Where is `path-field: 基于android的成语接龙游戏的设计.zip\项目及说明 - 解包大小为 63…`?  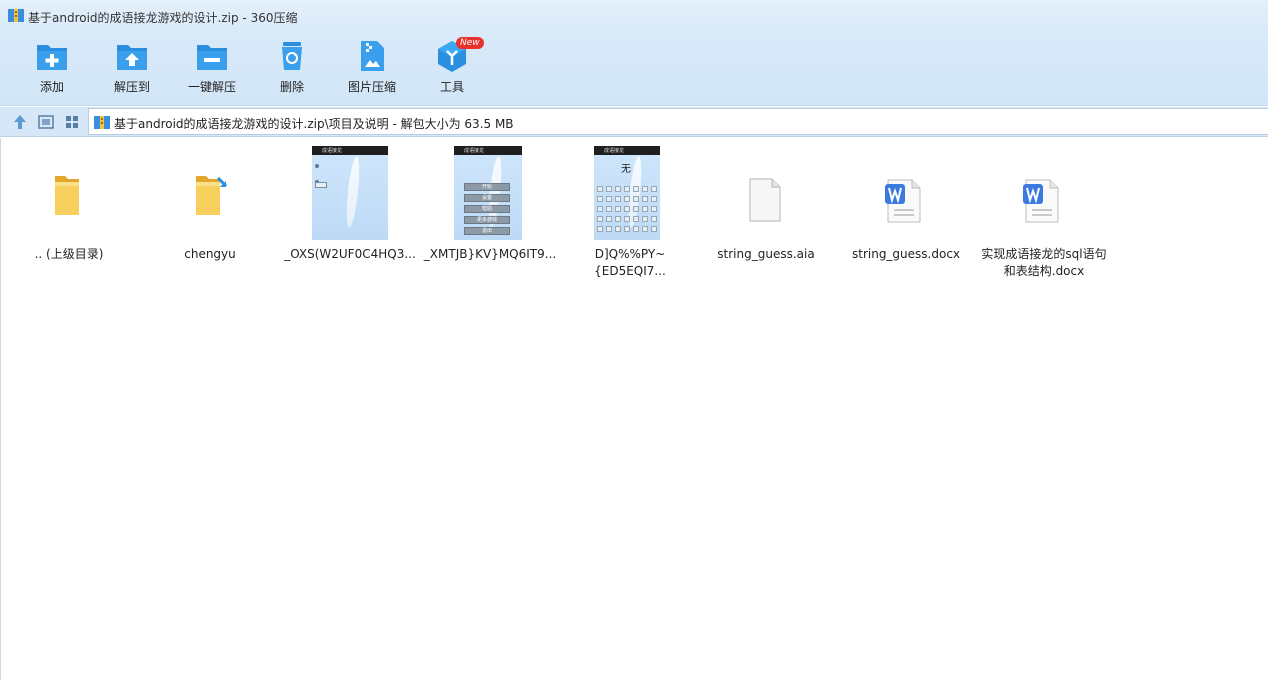 path-field: 基于android的成语接龙游戏的设计.zip\项目及说明 - 解包大小为 63… is located at coordinates (678, 121).